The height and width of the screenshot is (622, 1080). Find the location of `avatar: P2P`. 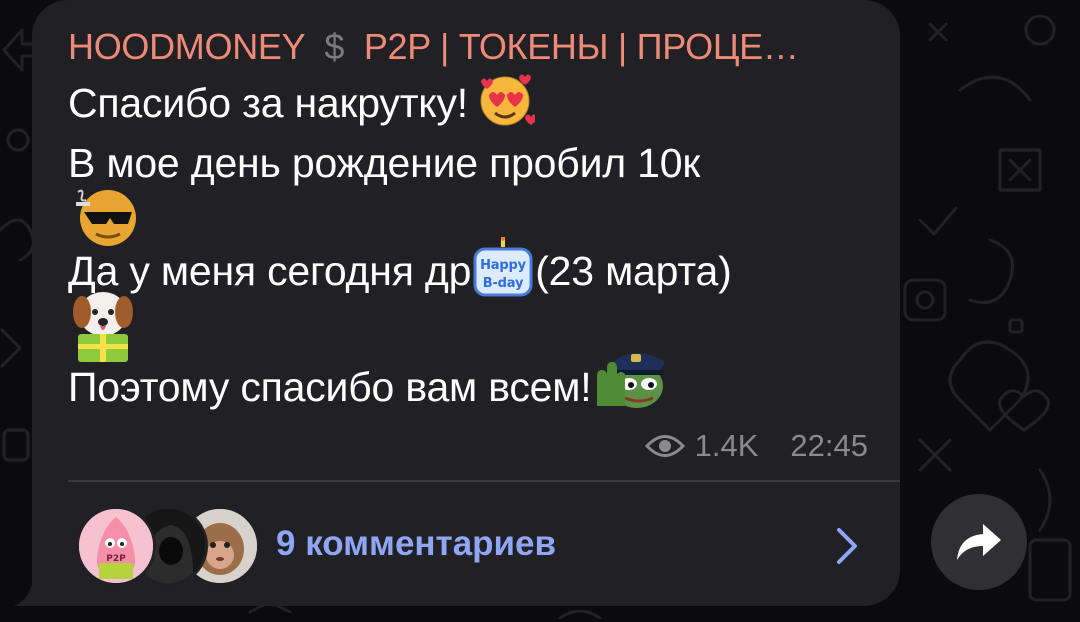

avatar: P2P is located at coordinates (116, 546).